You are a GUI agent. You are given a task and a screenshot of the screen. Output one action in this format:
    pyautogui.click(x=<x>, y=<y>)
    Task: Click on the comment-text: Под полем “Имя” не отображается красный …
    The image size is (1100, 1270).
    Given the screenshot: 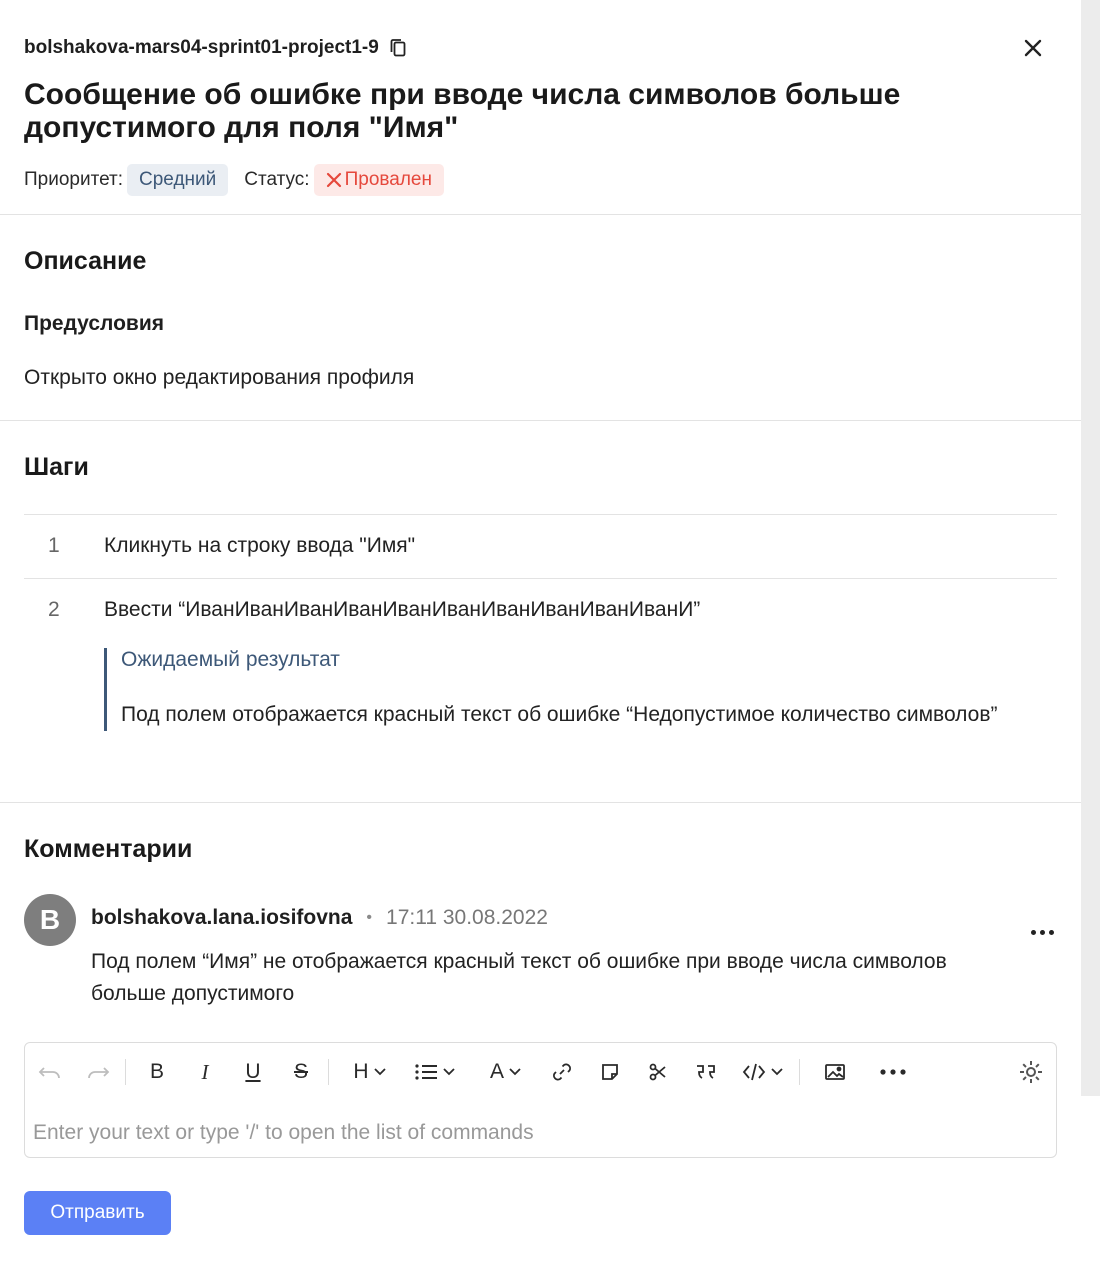 What is the action you would take?
    pyautogui.click(x=519, y=977)
    